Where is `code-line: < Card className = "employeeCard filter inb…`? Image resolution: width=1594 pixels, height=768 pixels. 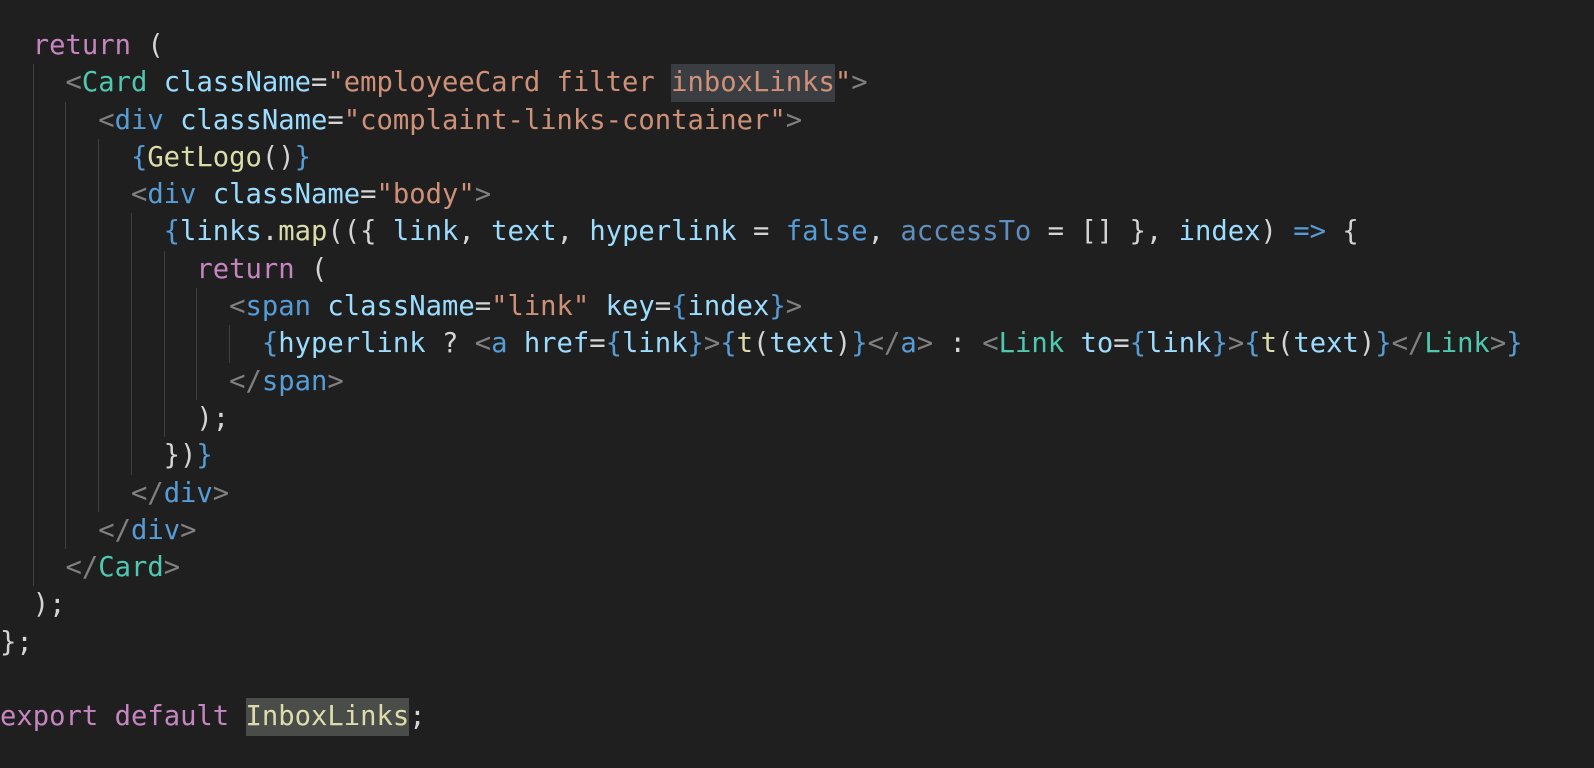 code-line: < Card className = "employeeCard filter inb… is located at coordinates (761, 83).